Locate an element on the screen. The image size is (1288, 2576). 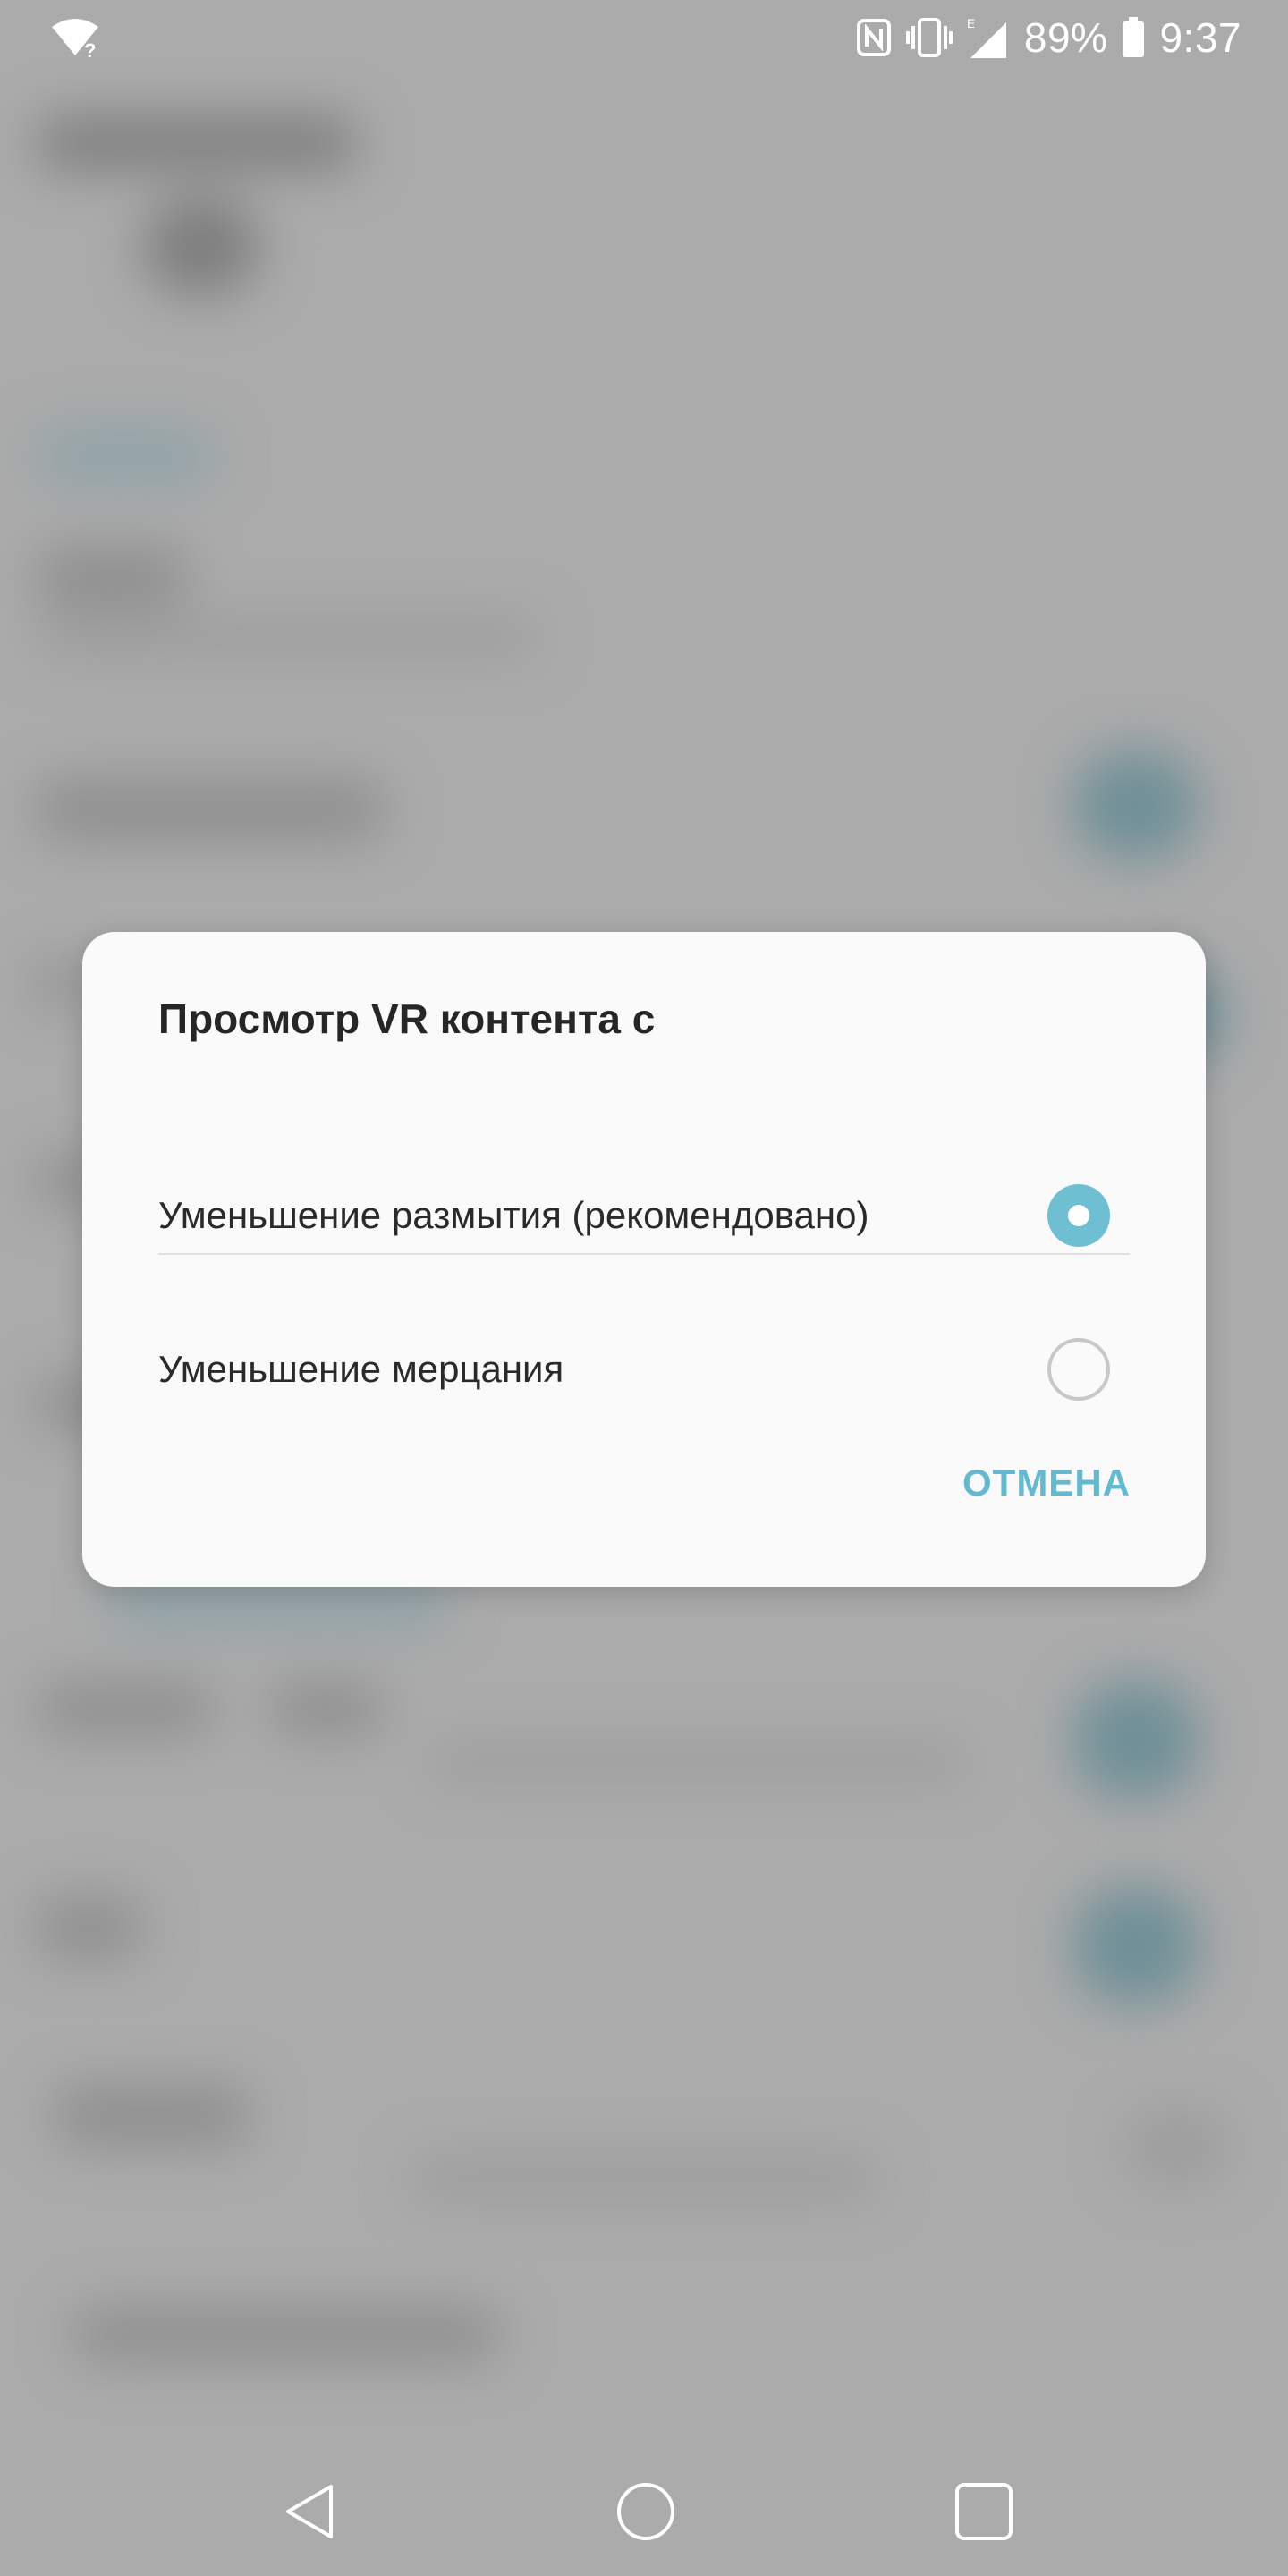
status-bar: ? E 89% 9:37 is located at coordinates (644, 37).